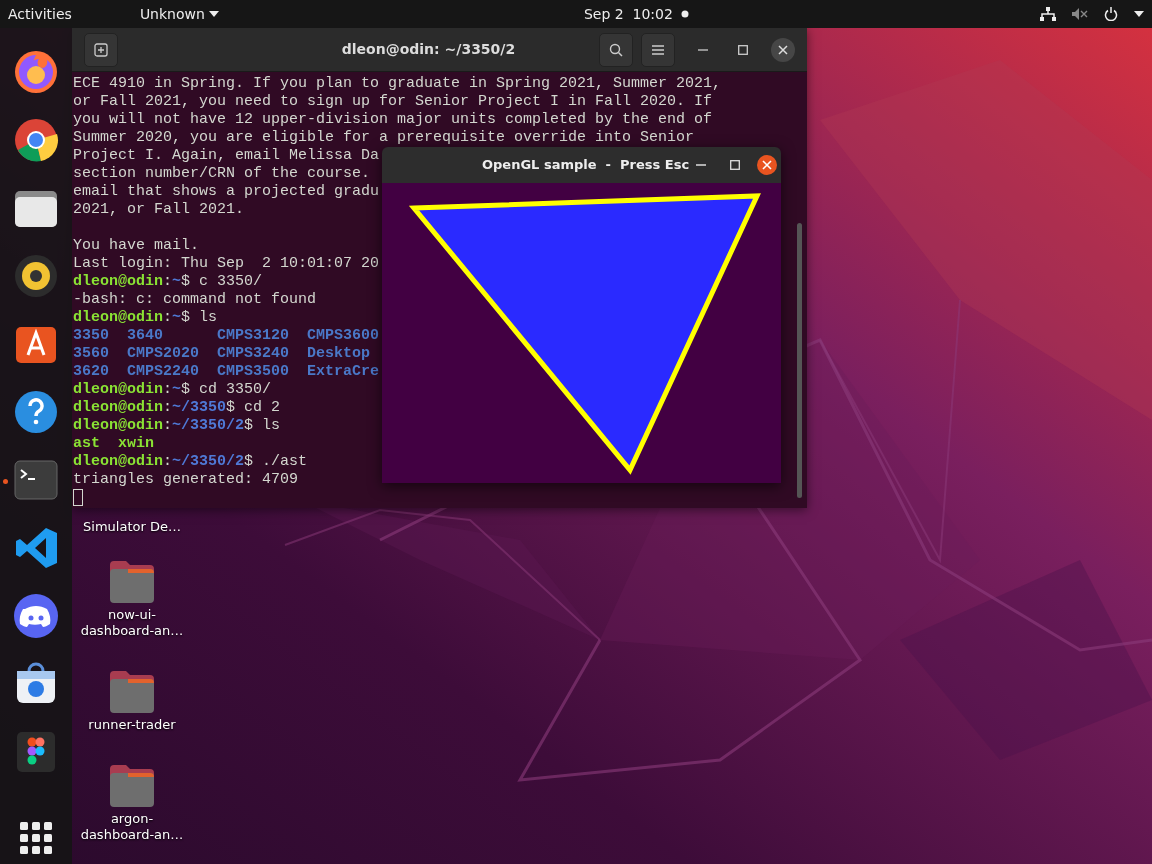  Describe the element at coordinates (799, 360) in the screenshot. I see `scrollbar` at that location.